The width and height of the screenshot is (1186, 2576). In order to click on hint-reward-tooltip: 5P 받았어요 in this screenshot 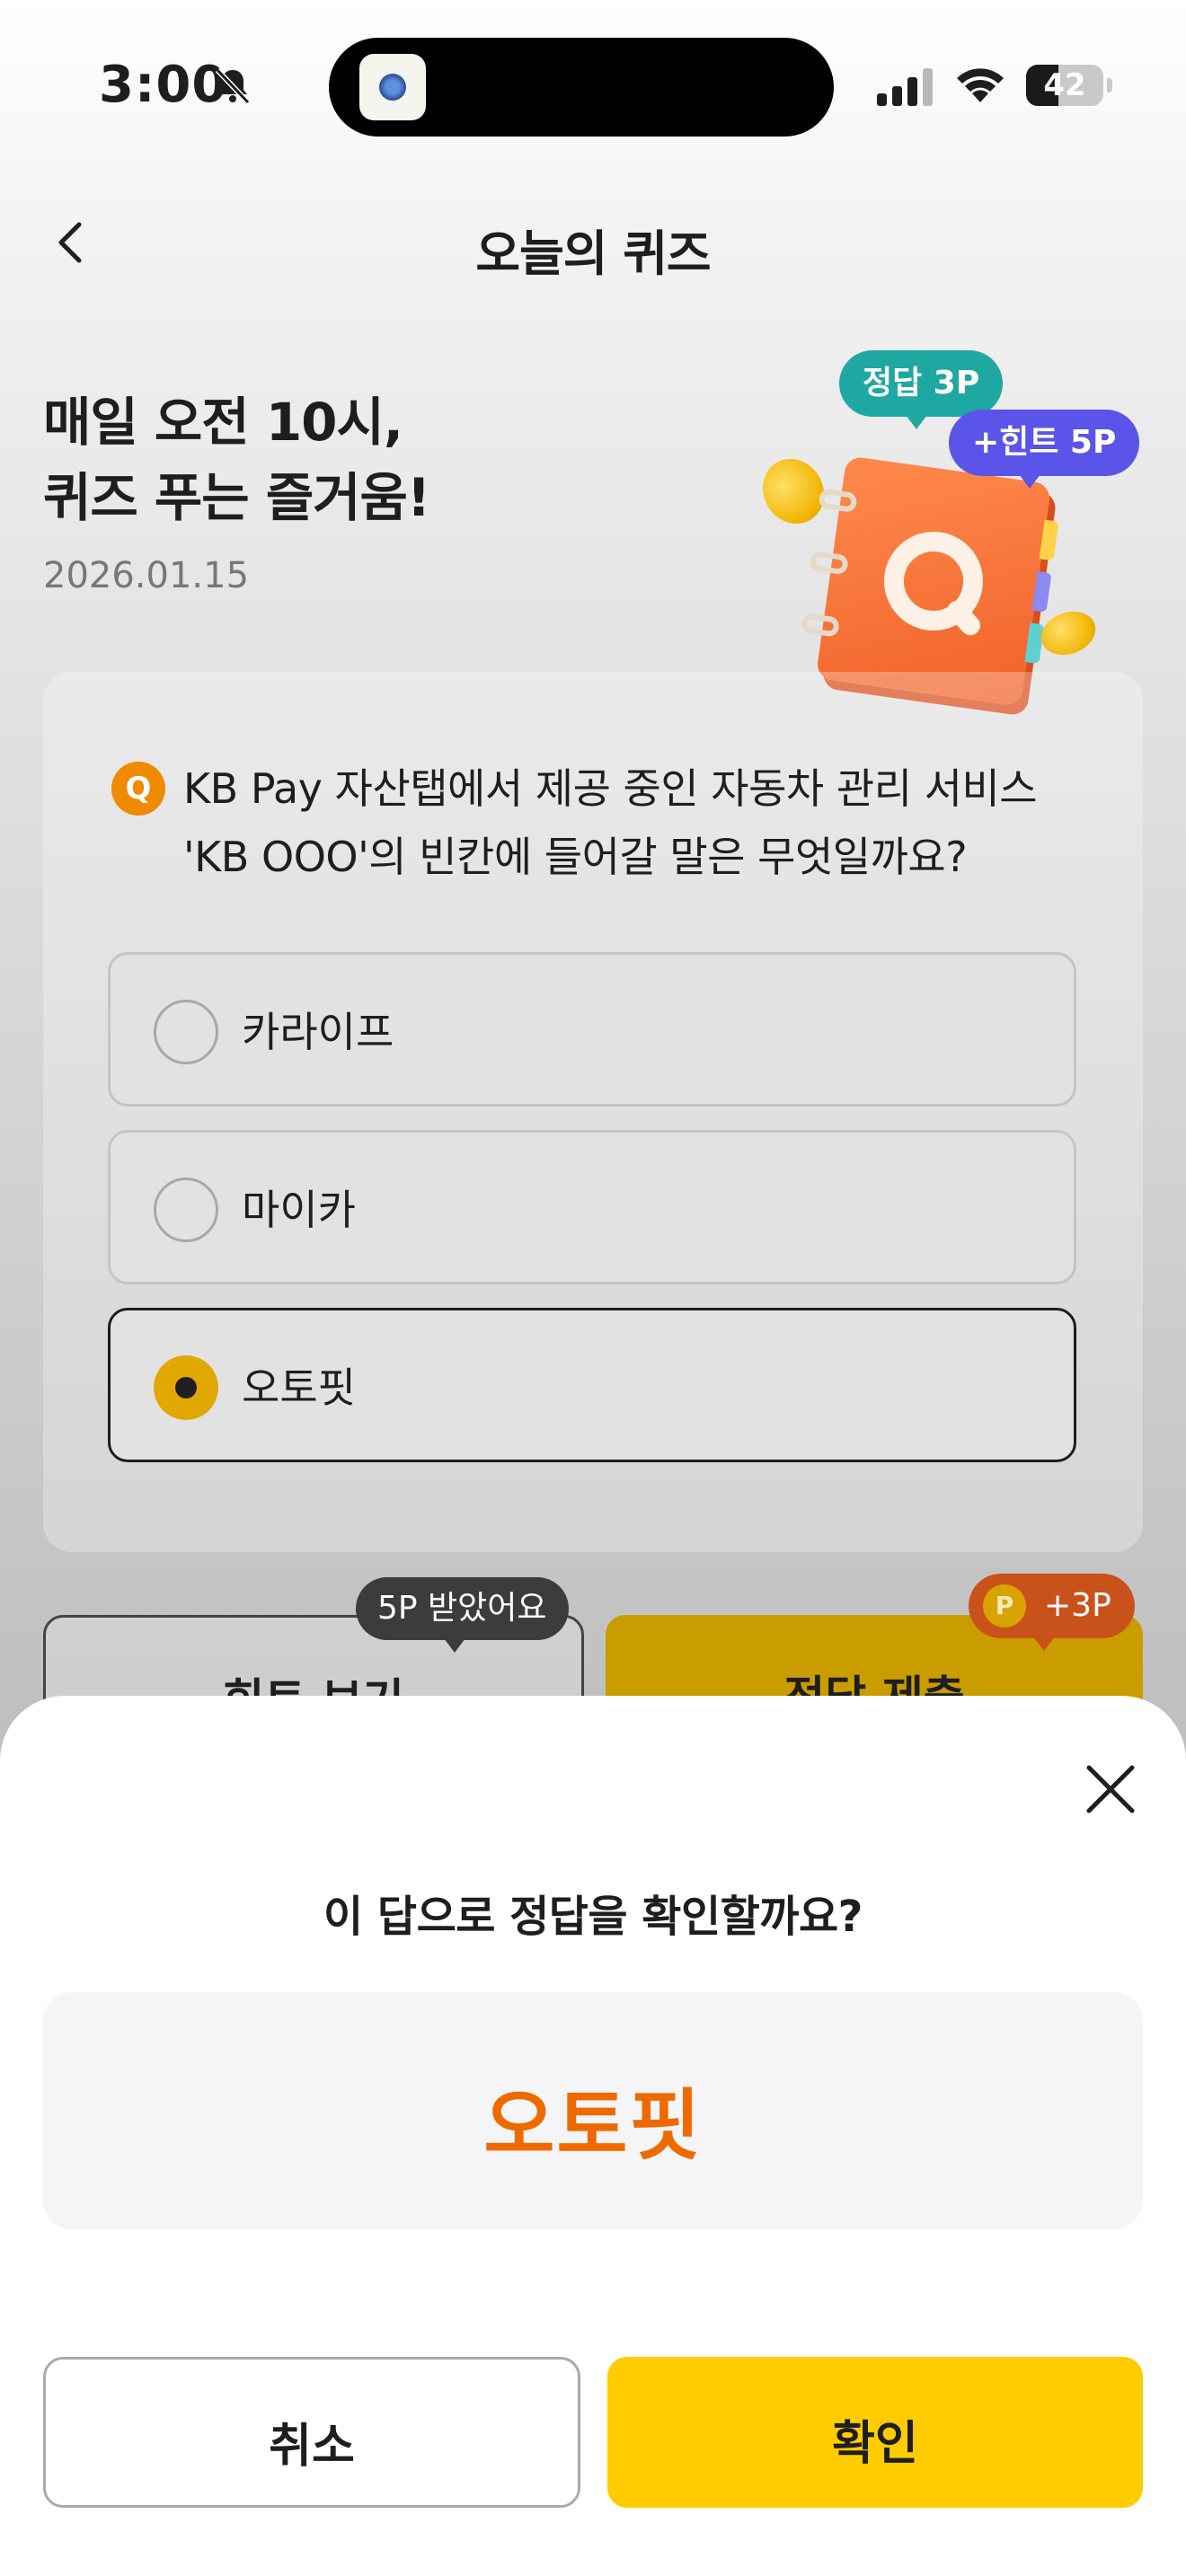, I will do `click(462, 1615)`.